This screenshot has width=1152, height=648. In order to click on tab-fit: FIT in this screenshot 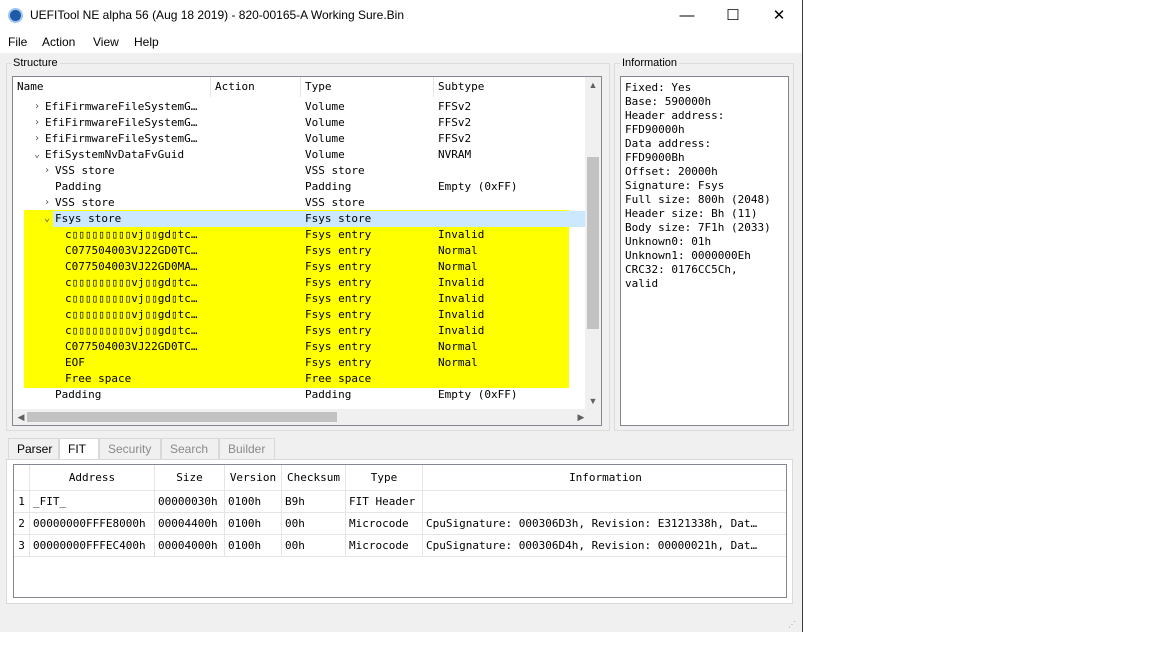, I will do `click(79, 449)`.